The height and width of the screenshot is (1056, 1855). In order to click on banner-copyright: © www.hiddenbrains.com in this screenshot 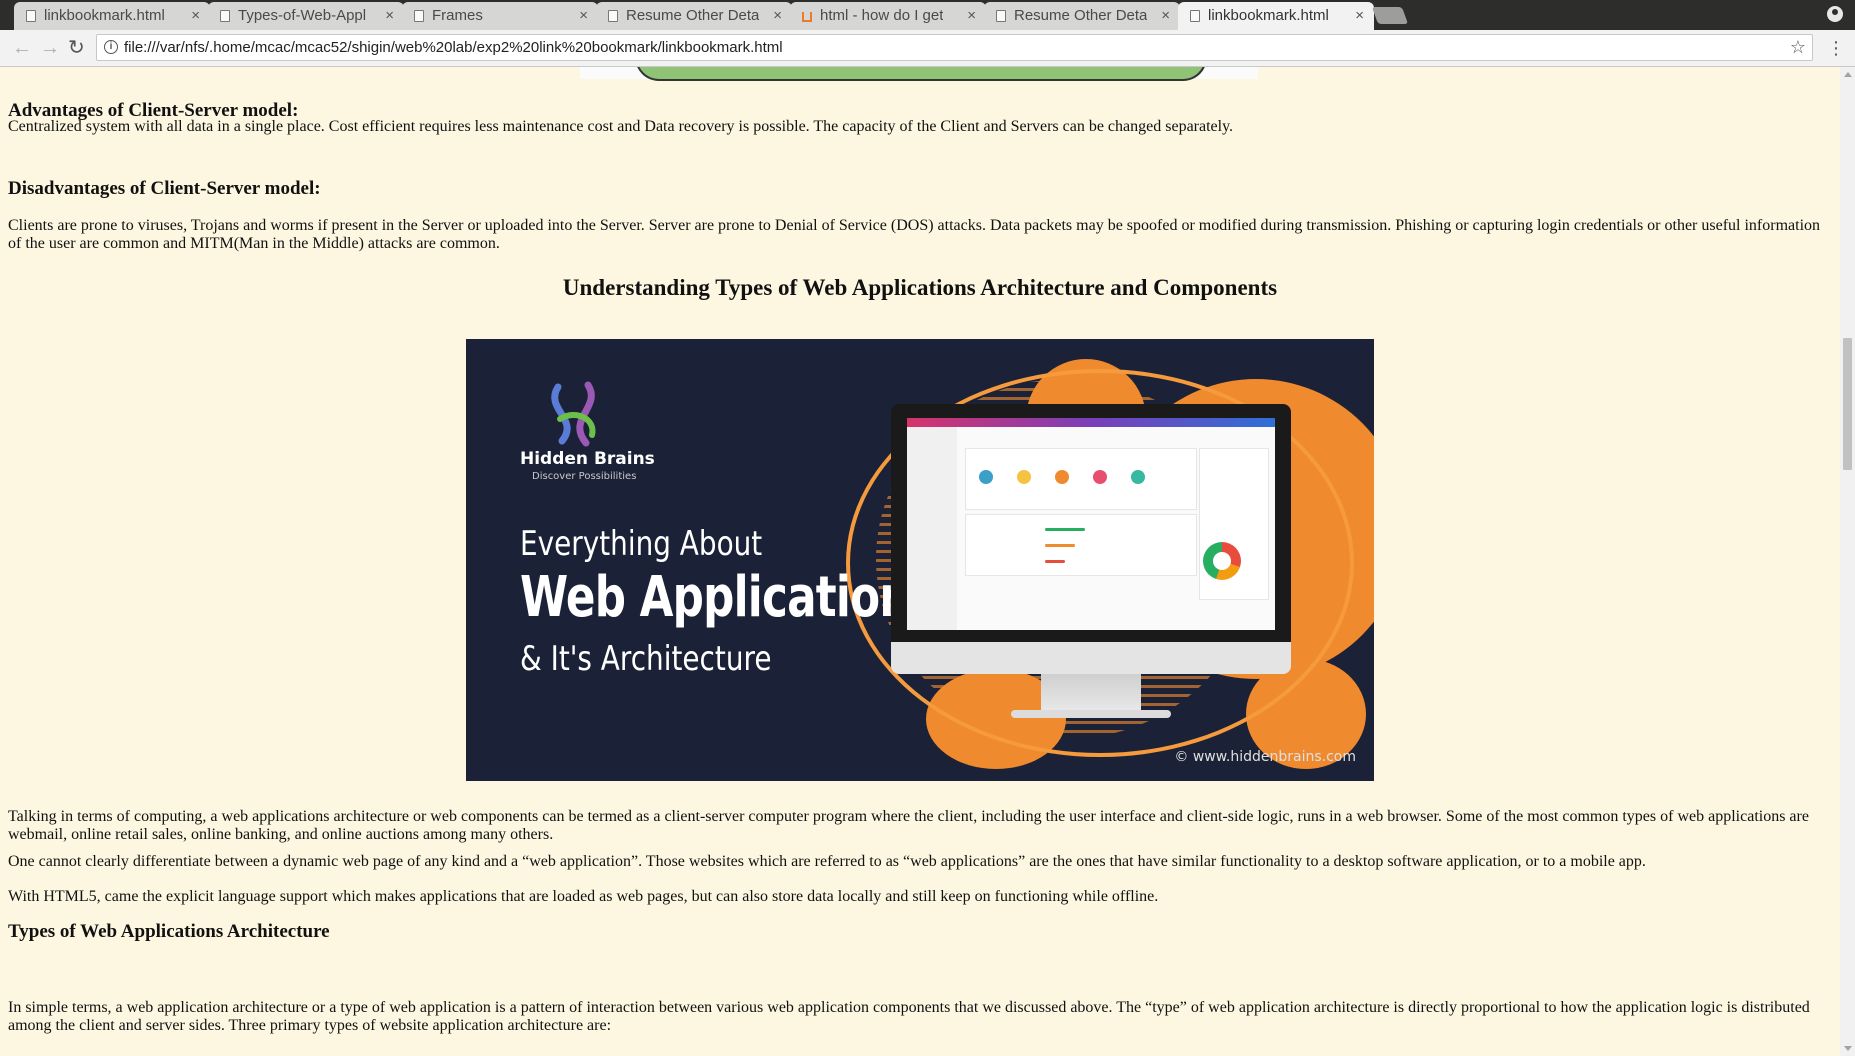, I will do `click(1265, 757)`.